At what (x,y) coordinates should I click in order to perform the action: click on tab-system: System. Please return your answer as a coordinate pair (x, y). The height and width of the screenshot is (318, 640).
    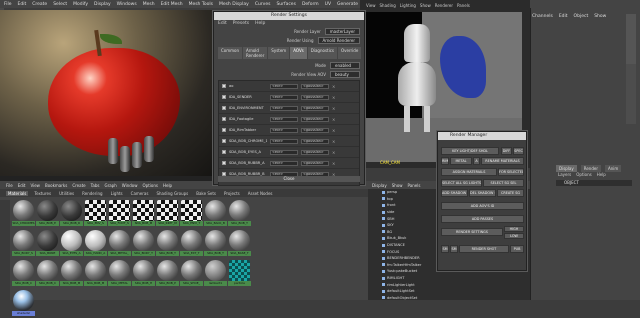
    Looking at the image, I should click on (279, 53).